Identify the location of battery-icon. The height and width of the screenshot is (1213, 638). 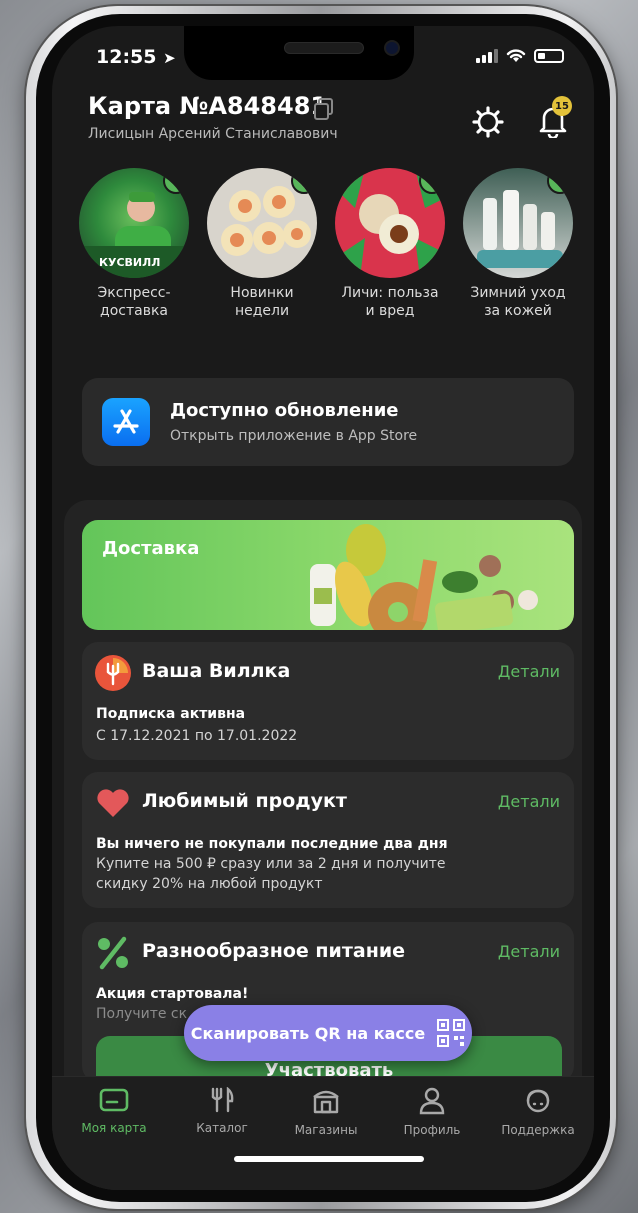
(549, 55).